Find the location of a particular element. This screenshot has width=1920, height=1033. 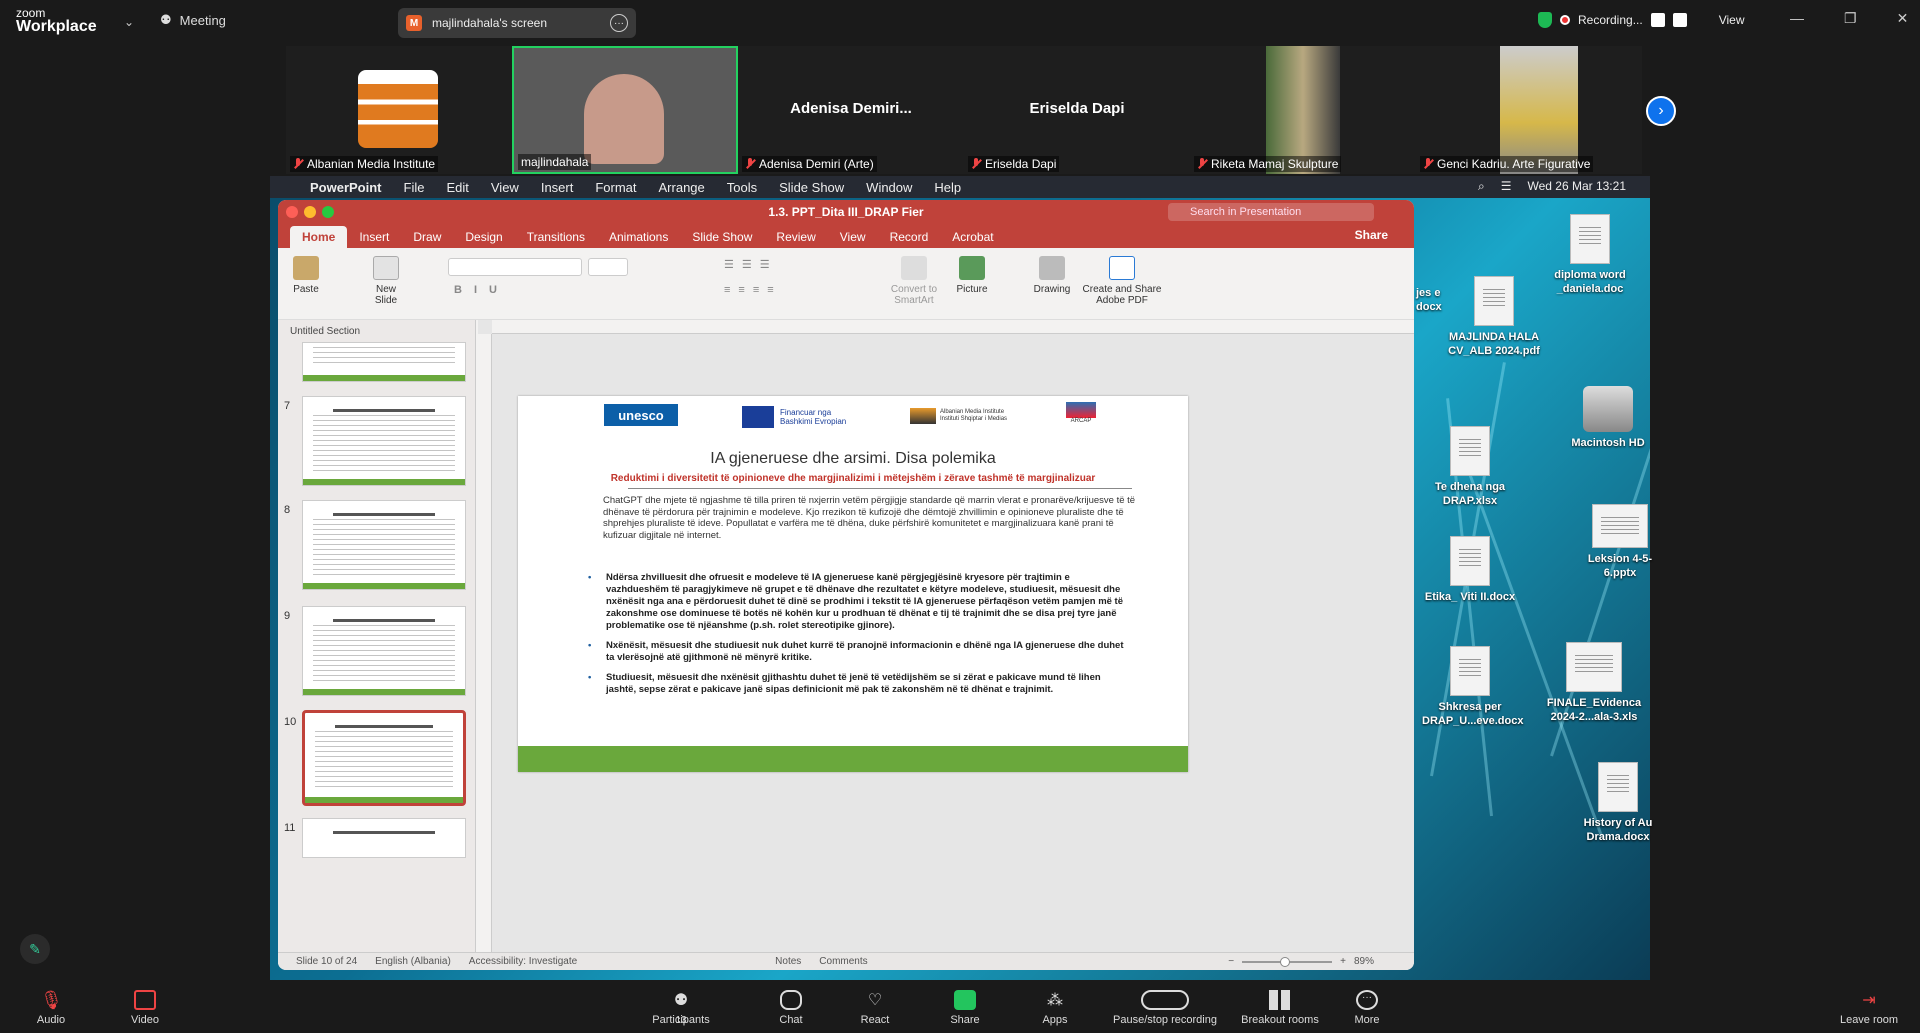

meeting-button: ⚉ Meeting is located at coordinates (193, 20).